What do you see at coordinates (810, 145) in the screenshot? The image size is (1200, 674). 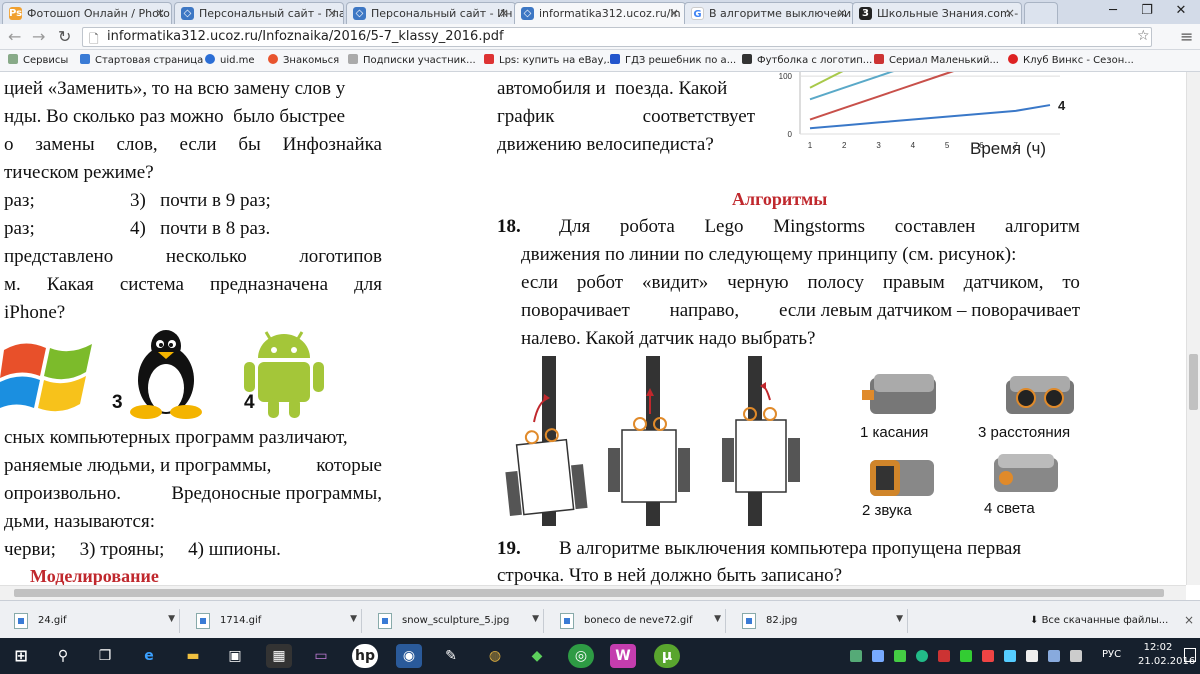 I see `x-tick-label: 1` at bounding box center [810, 145].